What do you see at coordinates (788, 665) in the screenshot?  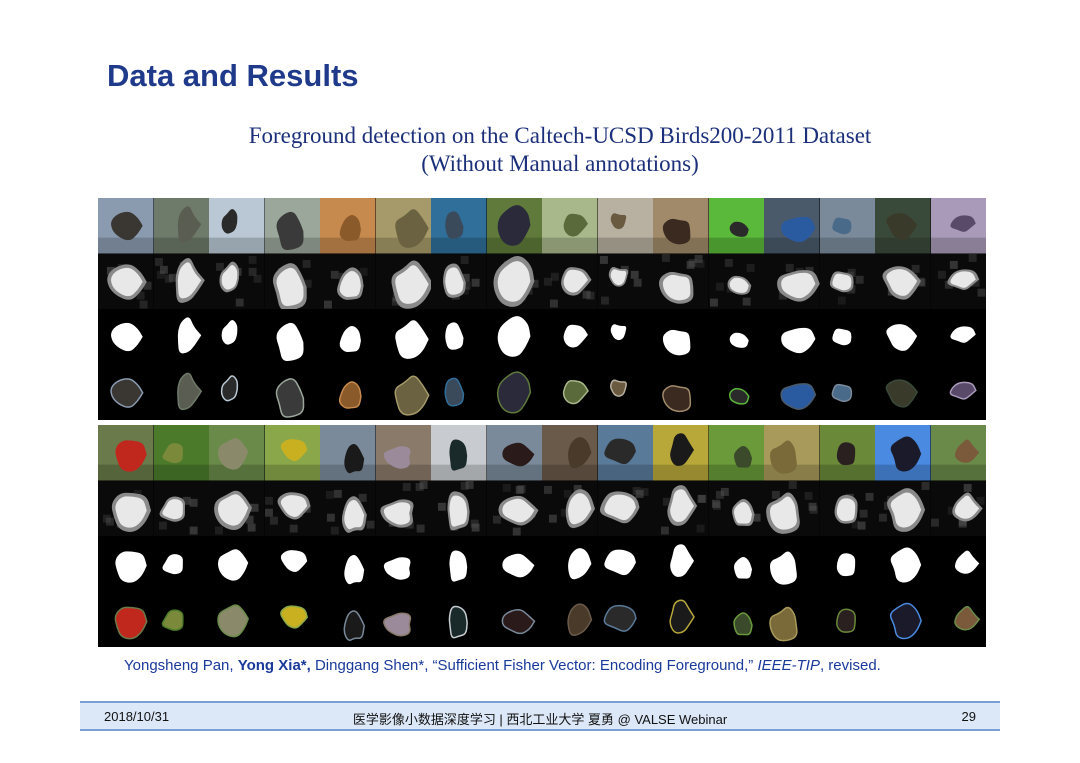 I see `citation-journal: IEEE-TIP` at bounding box center [788, 665].